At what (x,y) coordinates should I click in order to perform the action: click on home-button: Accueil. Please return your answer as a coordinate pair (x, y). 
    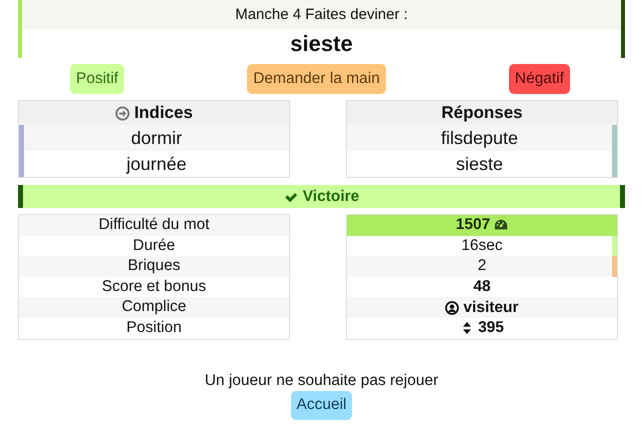
    Looking at the image, I should click on (321, 405).